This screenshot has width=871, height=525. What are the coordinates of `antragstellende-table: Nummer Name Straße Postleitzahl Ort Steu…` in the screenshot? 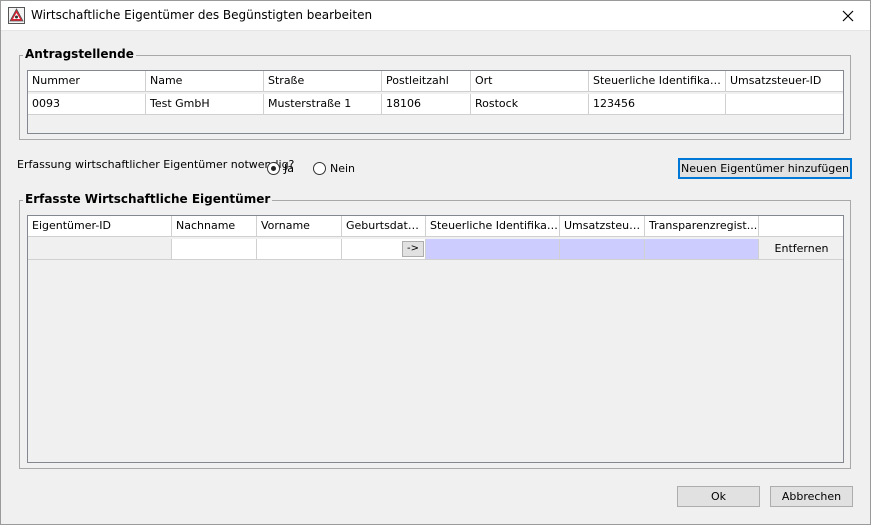 It's located at (435, 102).